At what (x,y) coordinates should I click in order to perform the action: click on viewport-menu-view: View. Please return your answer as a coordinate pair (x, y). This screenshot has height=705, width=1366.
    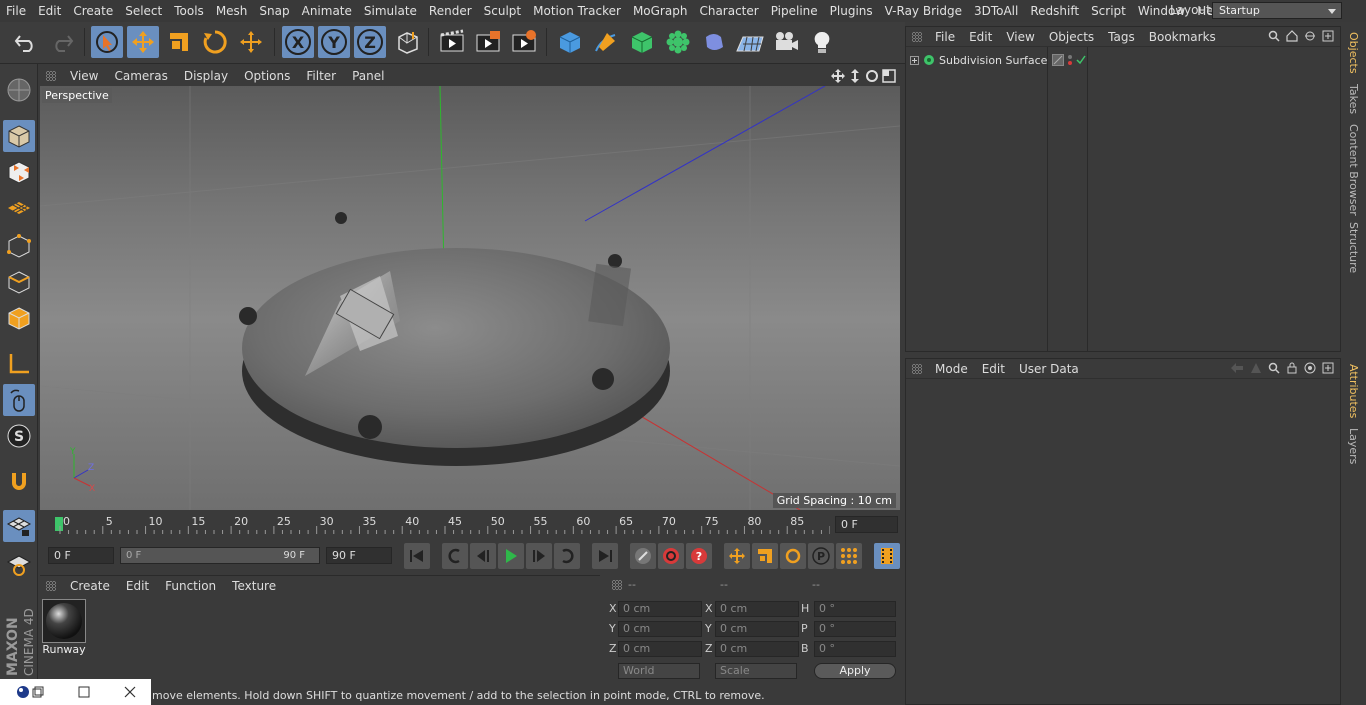
    Looking at the image, I should click on (84, 76).